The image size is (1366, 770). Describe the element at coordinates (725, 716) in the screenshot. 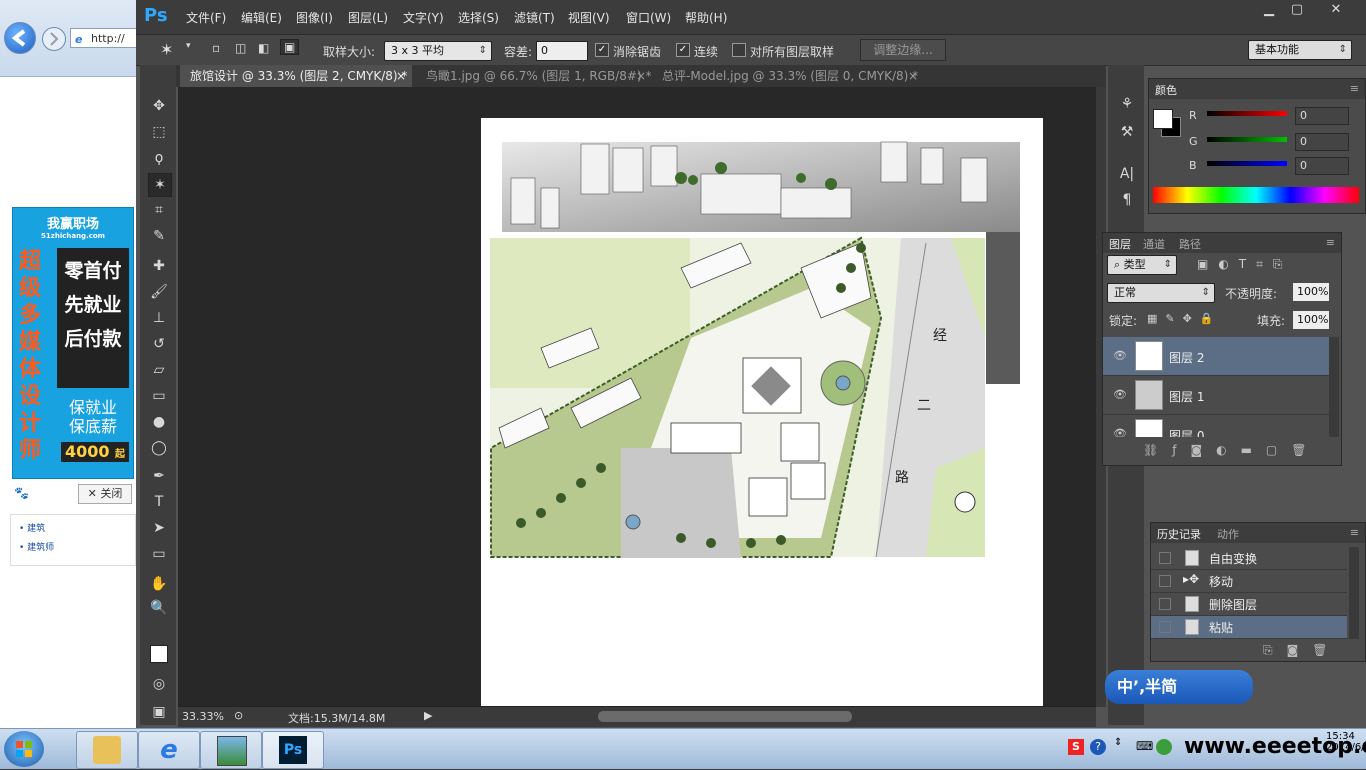

I see `horizontal-scroll-thumb` at that location.